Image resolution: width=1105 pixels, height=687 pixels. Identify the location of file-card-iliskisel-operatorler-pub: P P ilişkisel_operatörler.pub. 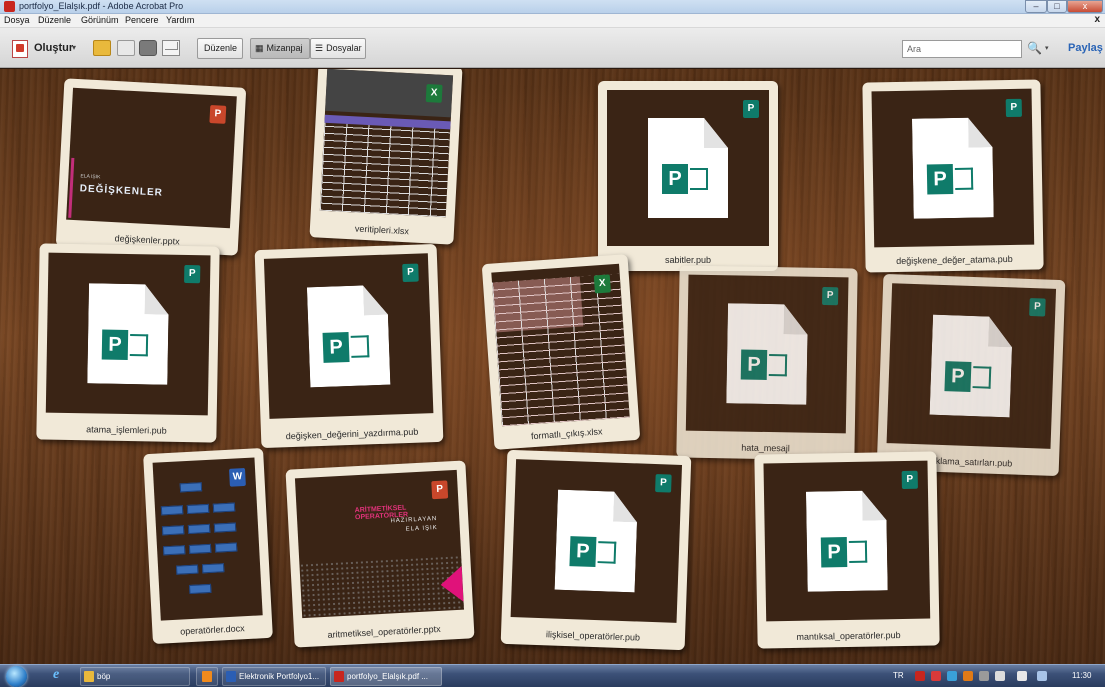
(596, 550).